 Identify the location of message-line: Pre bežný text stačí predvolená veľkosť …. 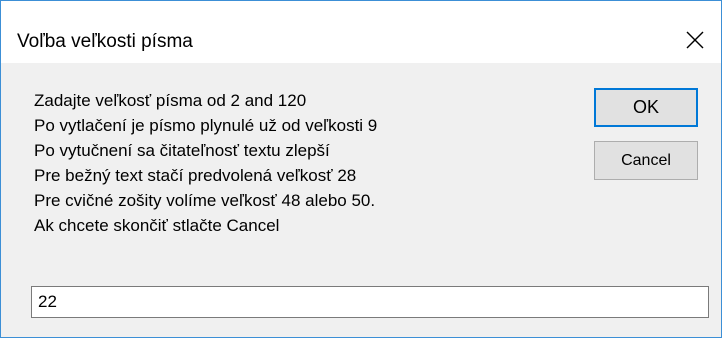
(195, 175).